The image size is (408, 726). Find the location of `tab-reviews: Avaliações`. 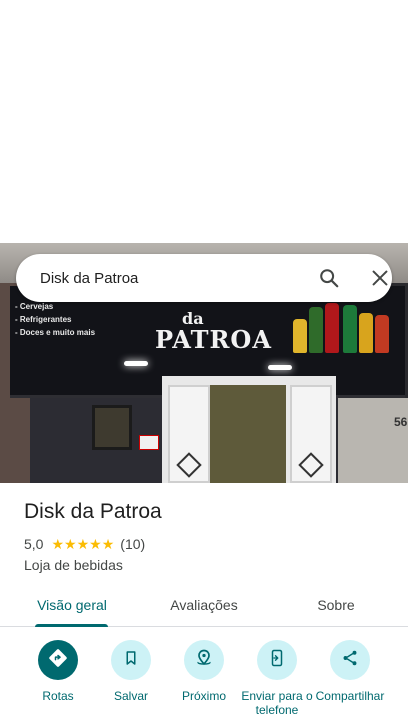

tab-reviews: Avaliações is located at coordinates (204, 605).